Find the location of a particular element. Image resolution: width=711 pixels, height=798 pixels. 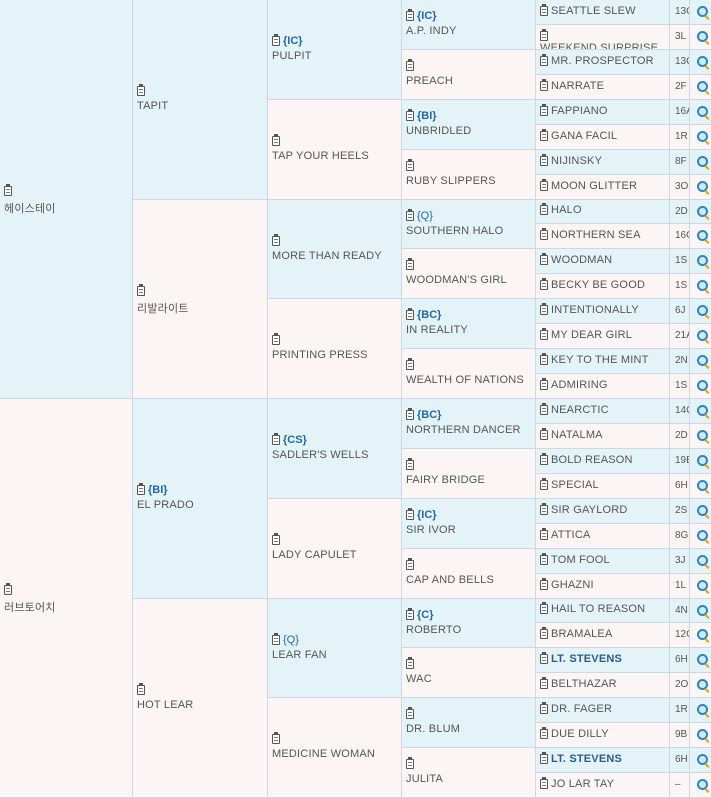

horse-name: GHAZNI is located at coordinates (572, 585).